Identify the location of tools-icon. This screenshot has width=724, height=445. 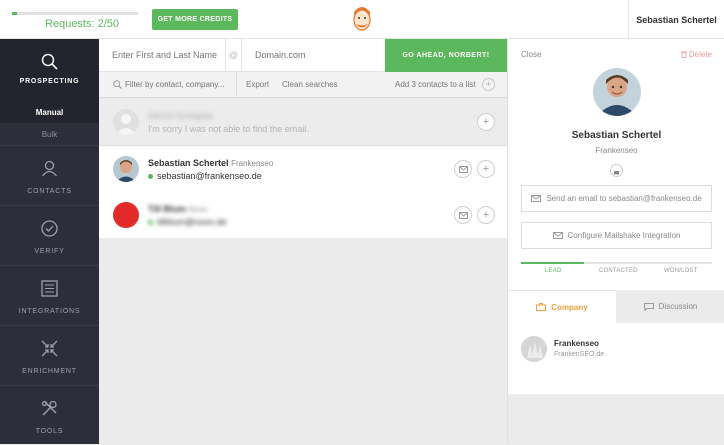
(49, 408).